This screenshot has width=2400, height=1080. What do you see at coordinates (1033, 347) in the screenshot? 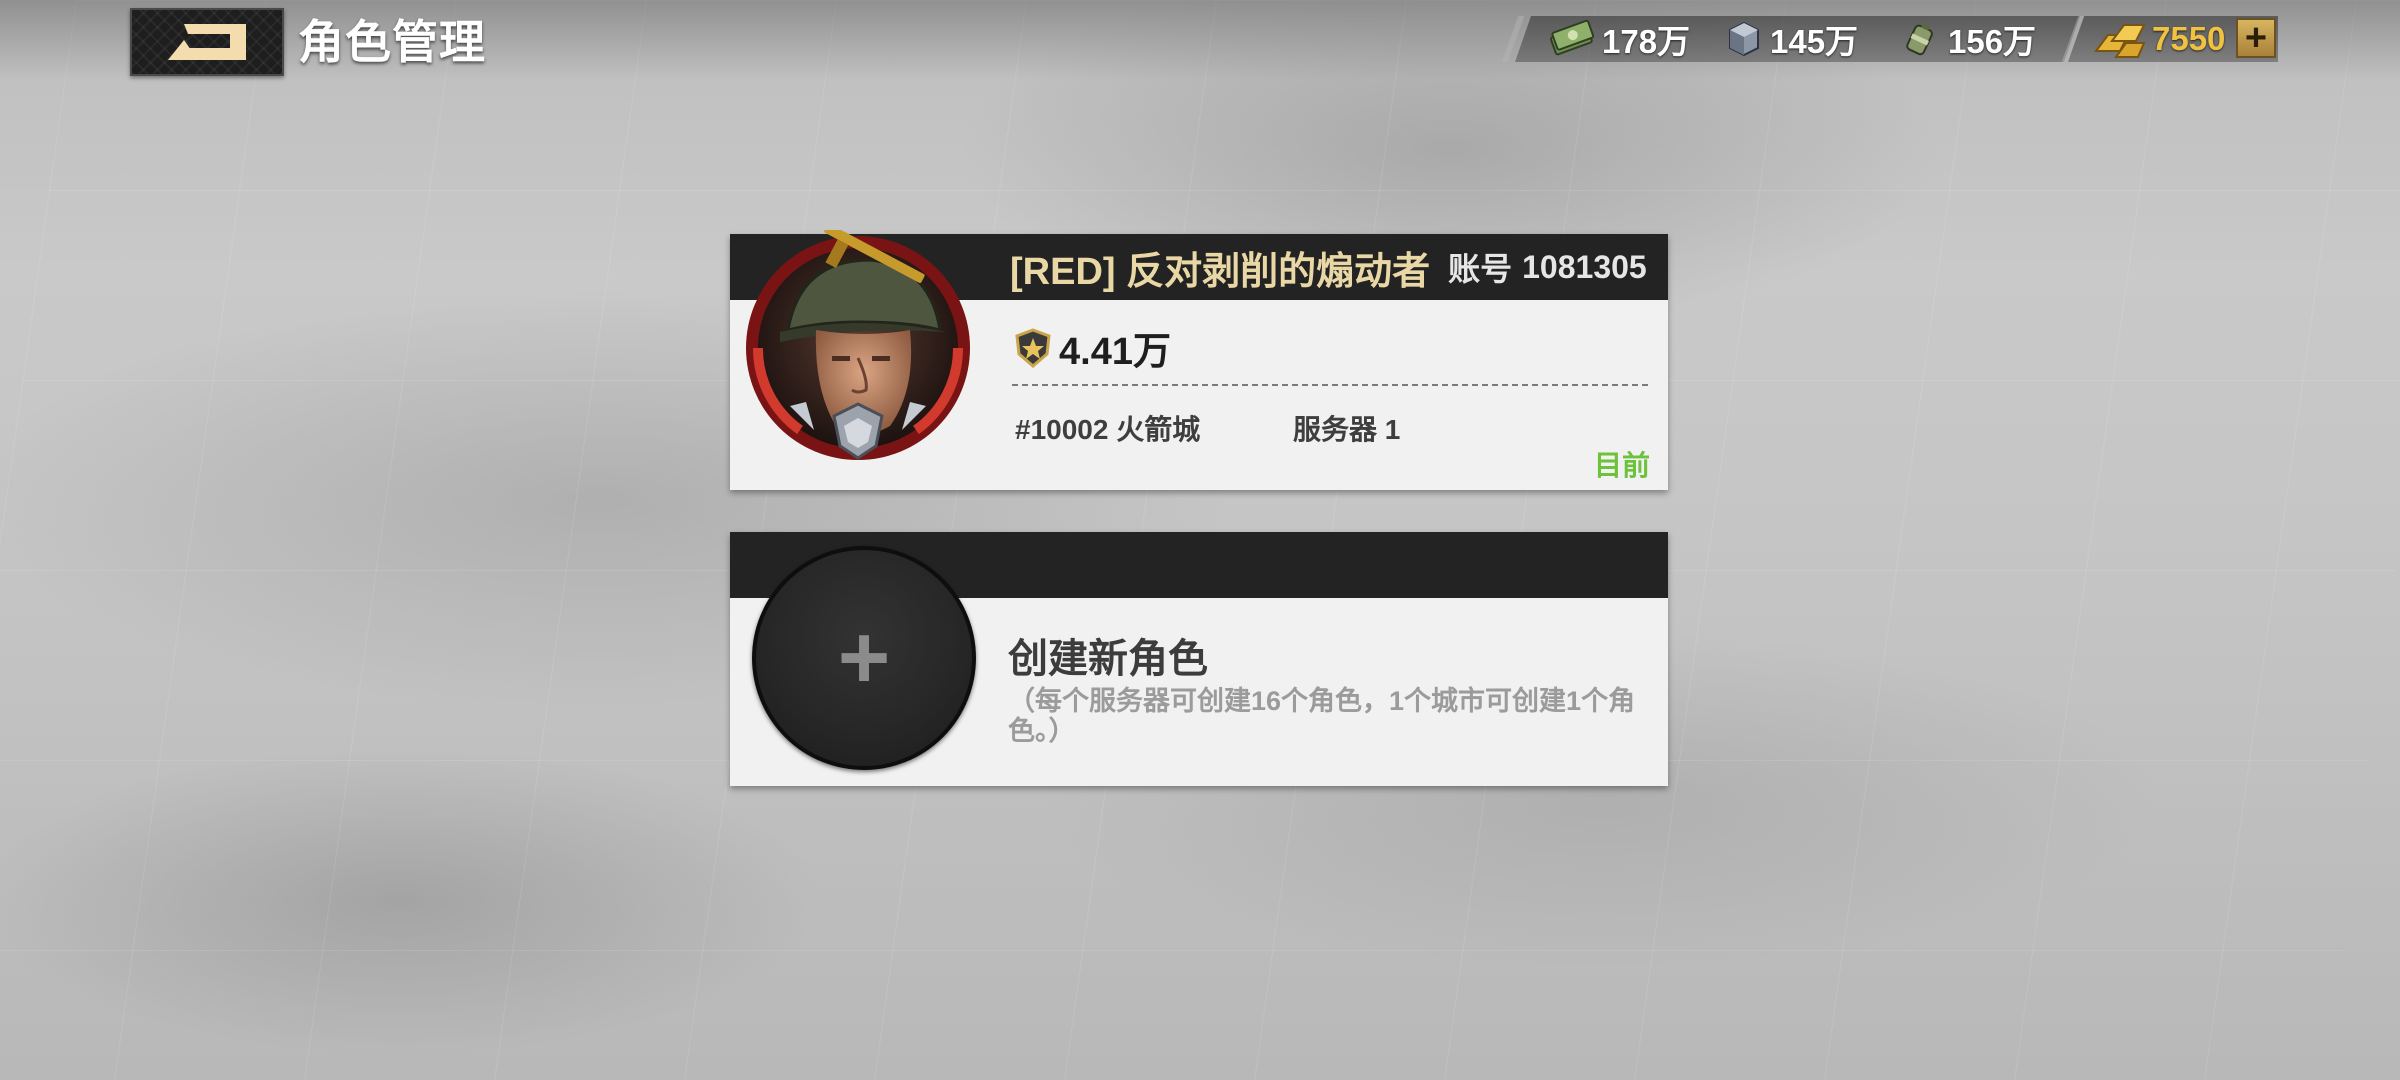
I see `power-badge-icon` at bounding box center [1033, 347].